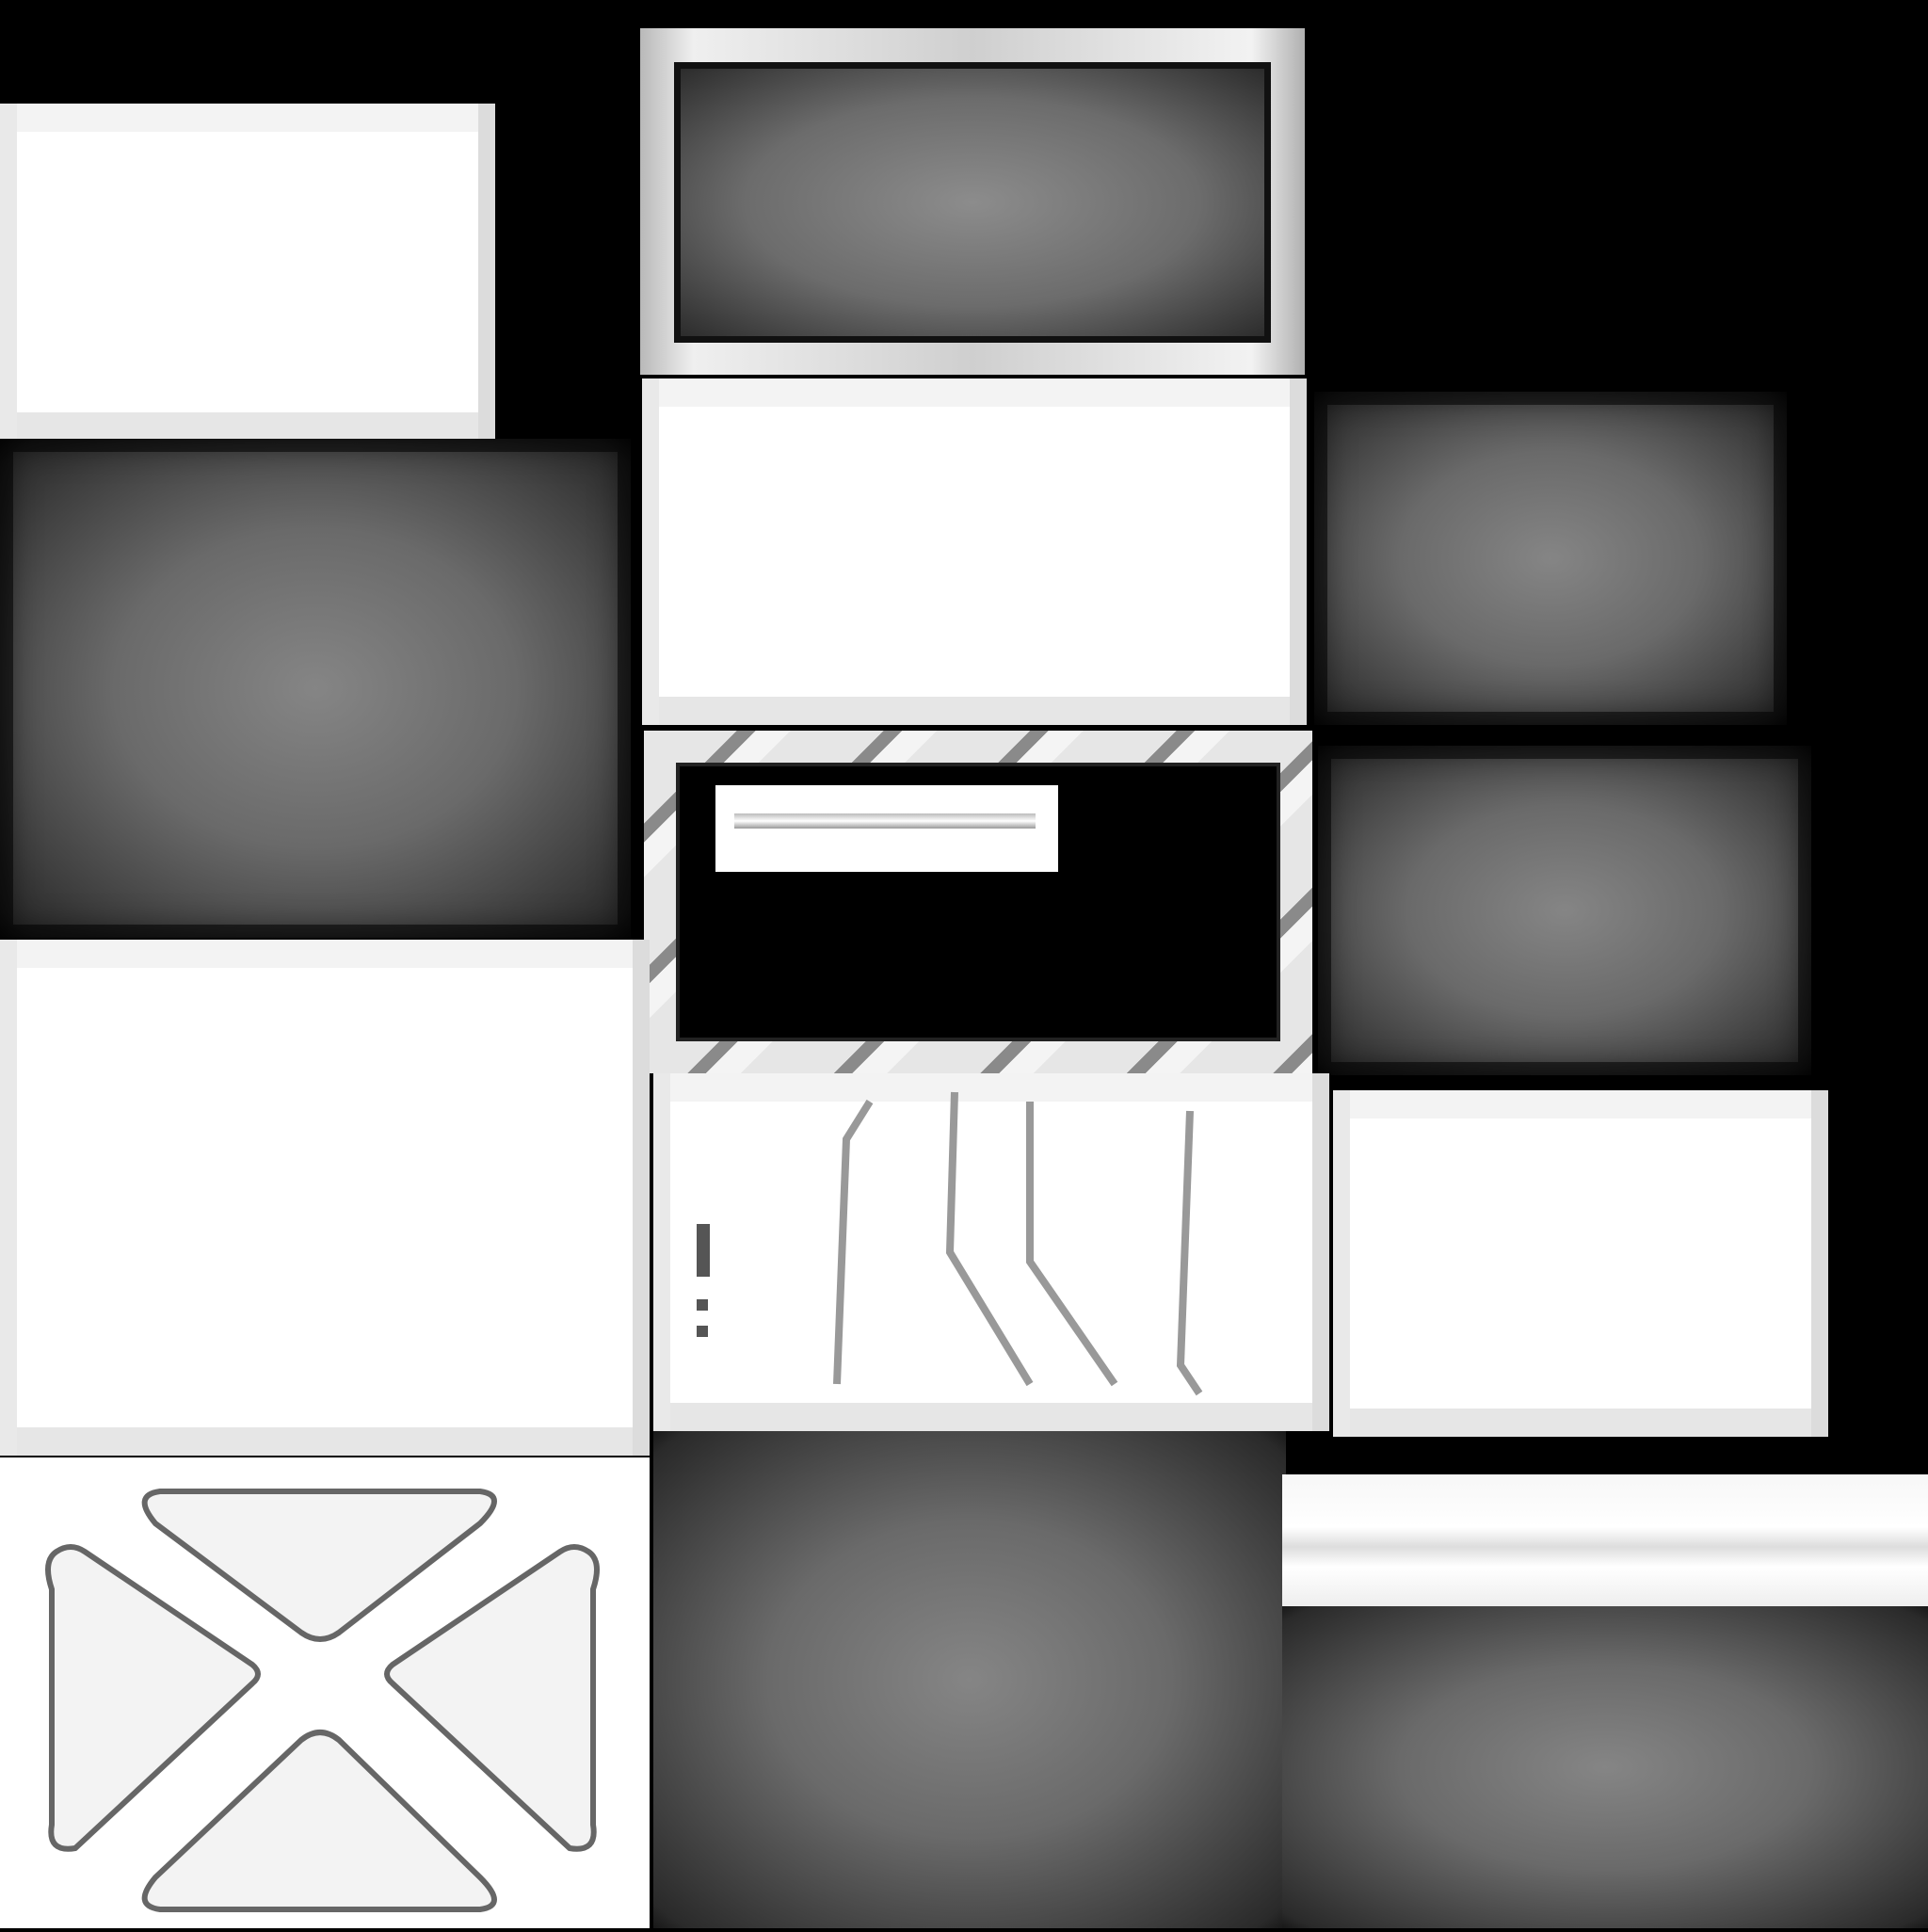 The height and width of the screenshot is (1932, 1928). I want to click on indicator-bar, so click(703, 1250).